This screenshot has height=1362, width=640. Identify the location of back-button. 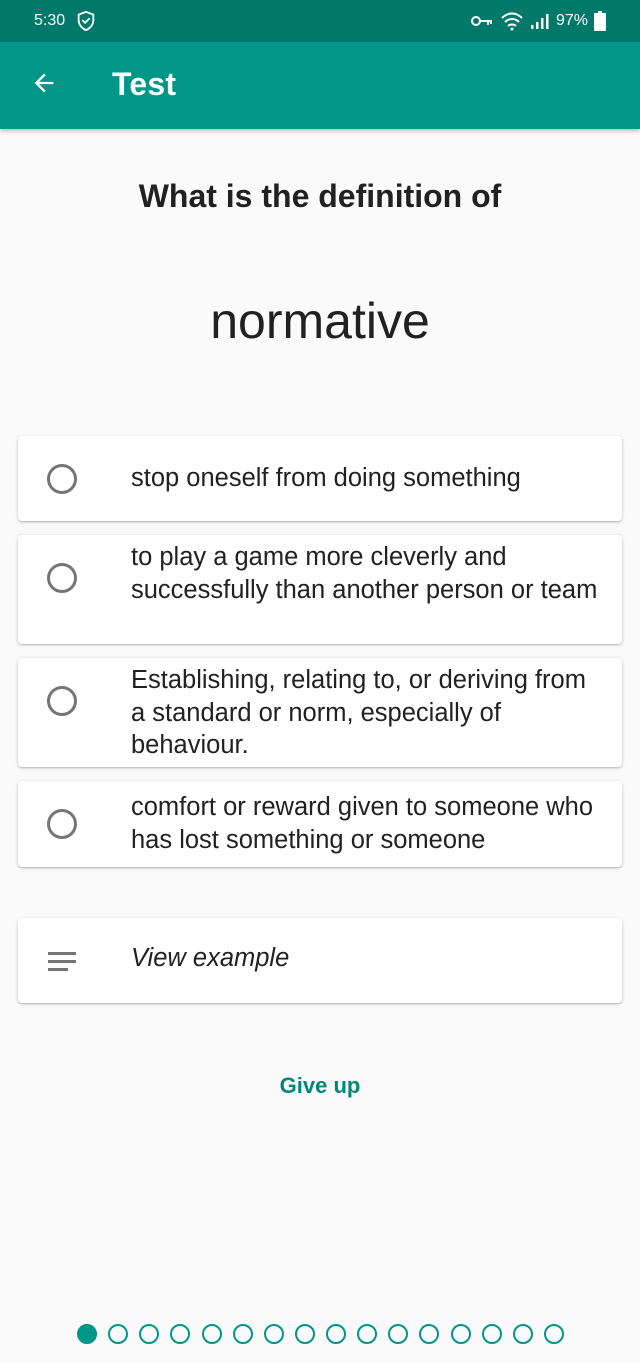
(44, 85).